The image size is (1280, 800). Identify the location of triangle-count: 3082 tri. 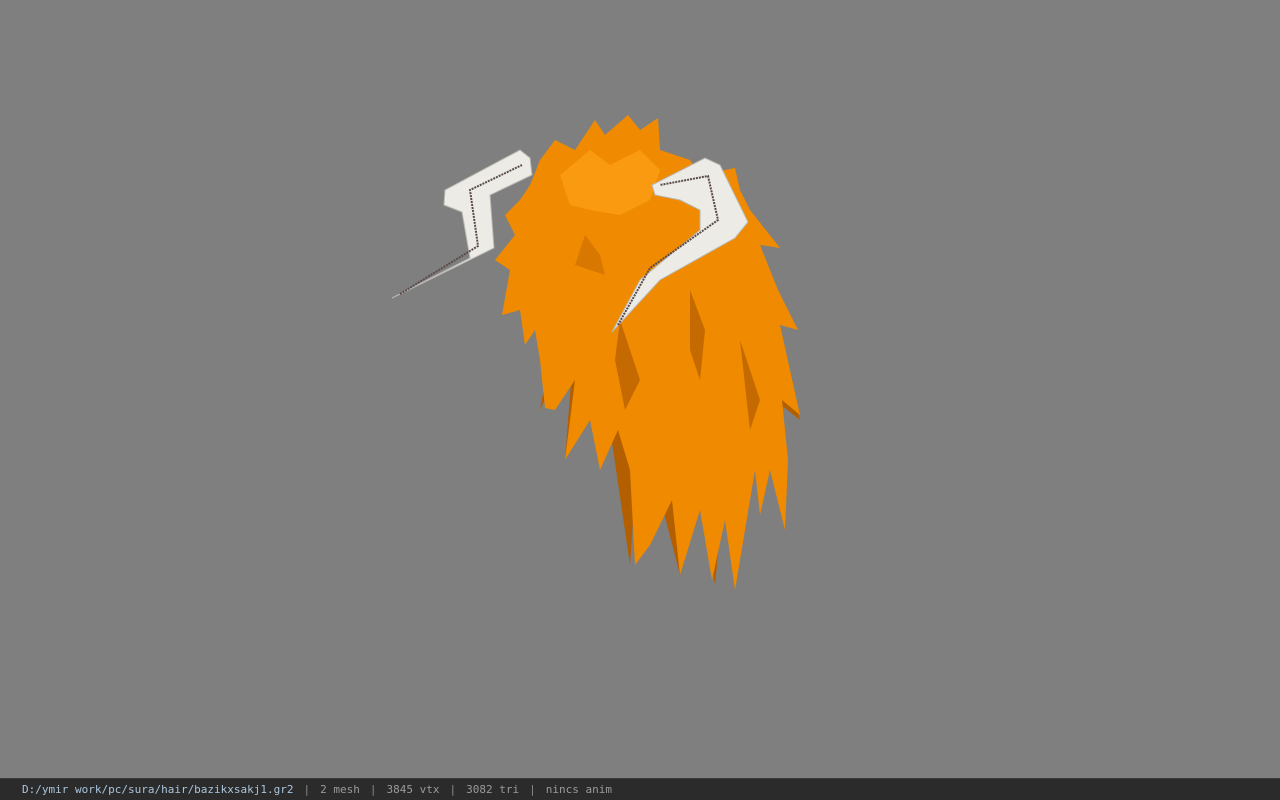
(493, 789).